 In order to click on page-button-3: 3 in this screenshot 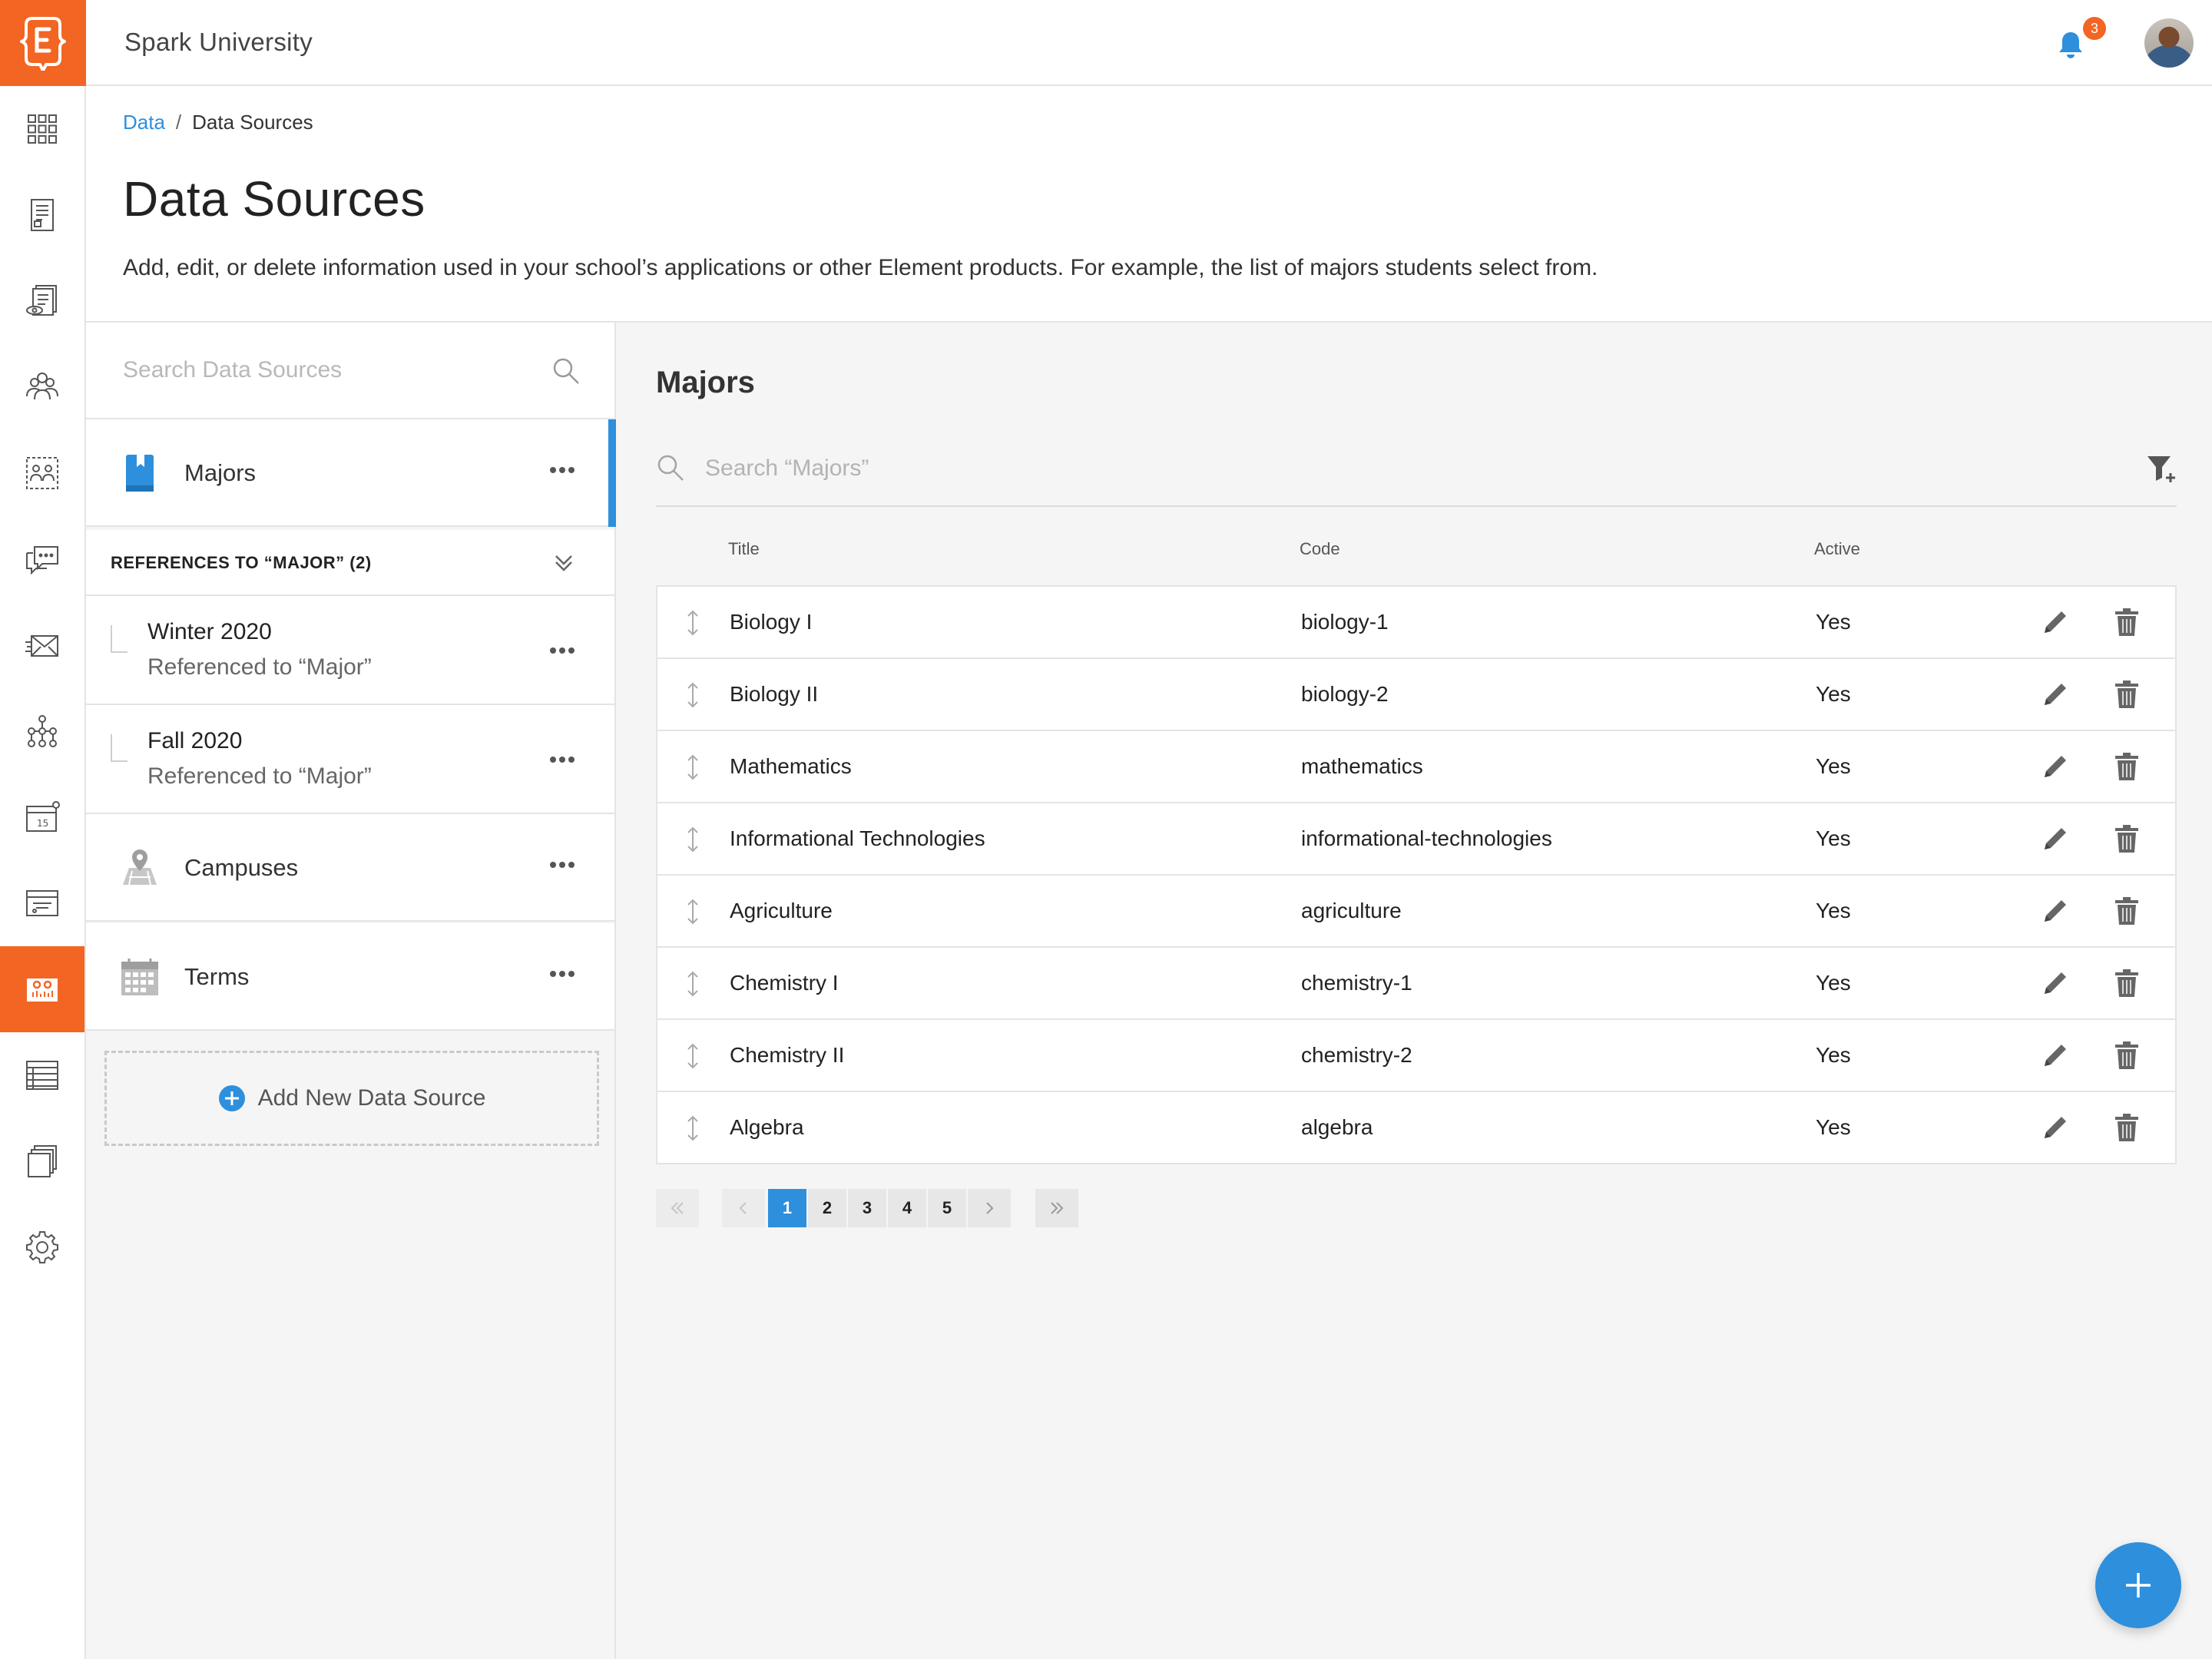, I will do `click(867, 1208)`.